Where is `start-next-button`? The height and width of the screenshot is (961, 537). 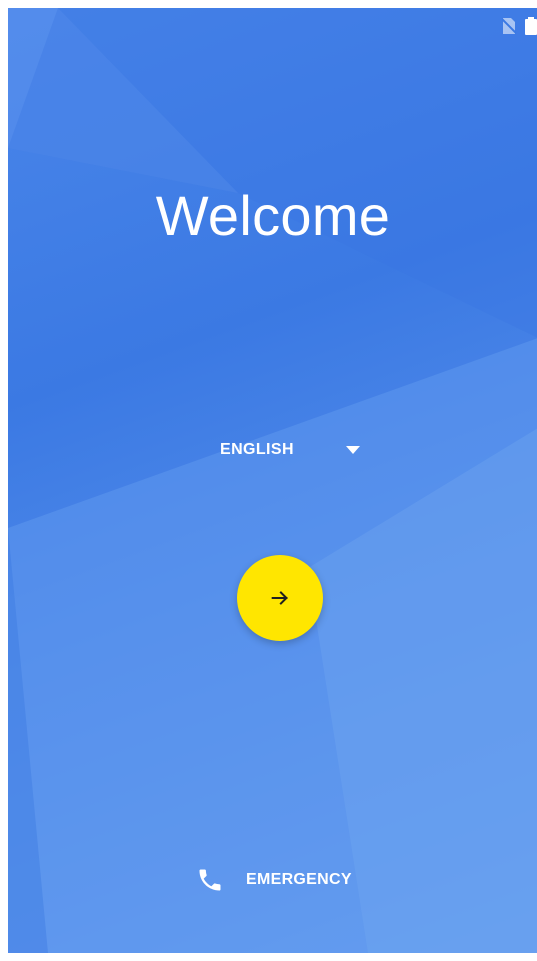
start-next-button is located at coordinates (280, 598).